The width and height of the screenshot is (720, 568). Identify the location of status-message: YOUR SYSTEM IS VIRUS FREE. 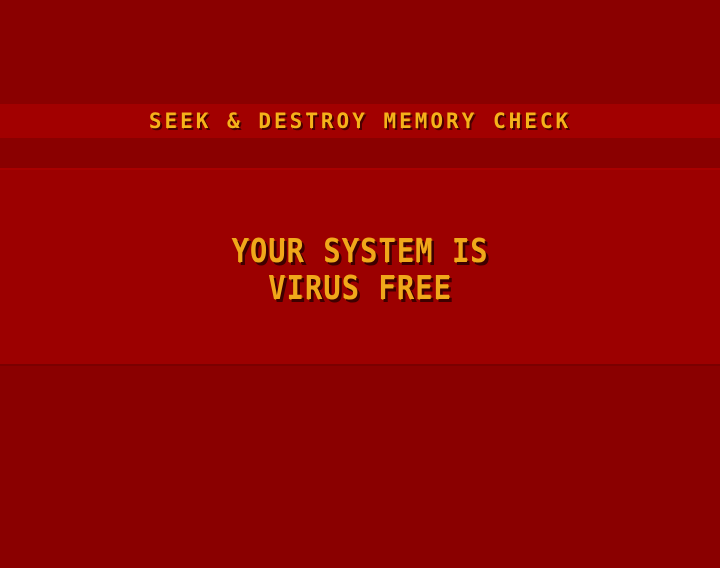
(360, 269).